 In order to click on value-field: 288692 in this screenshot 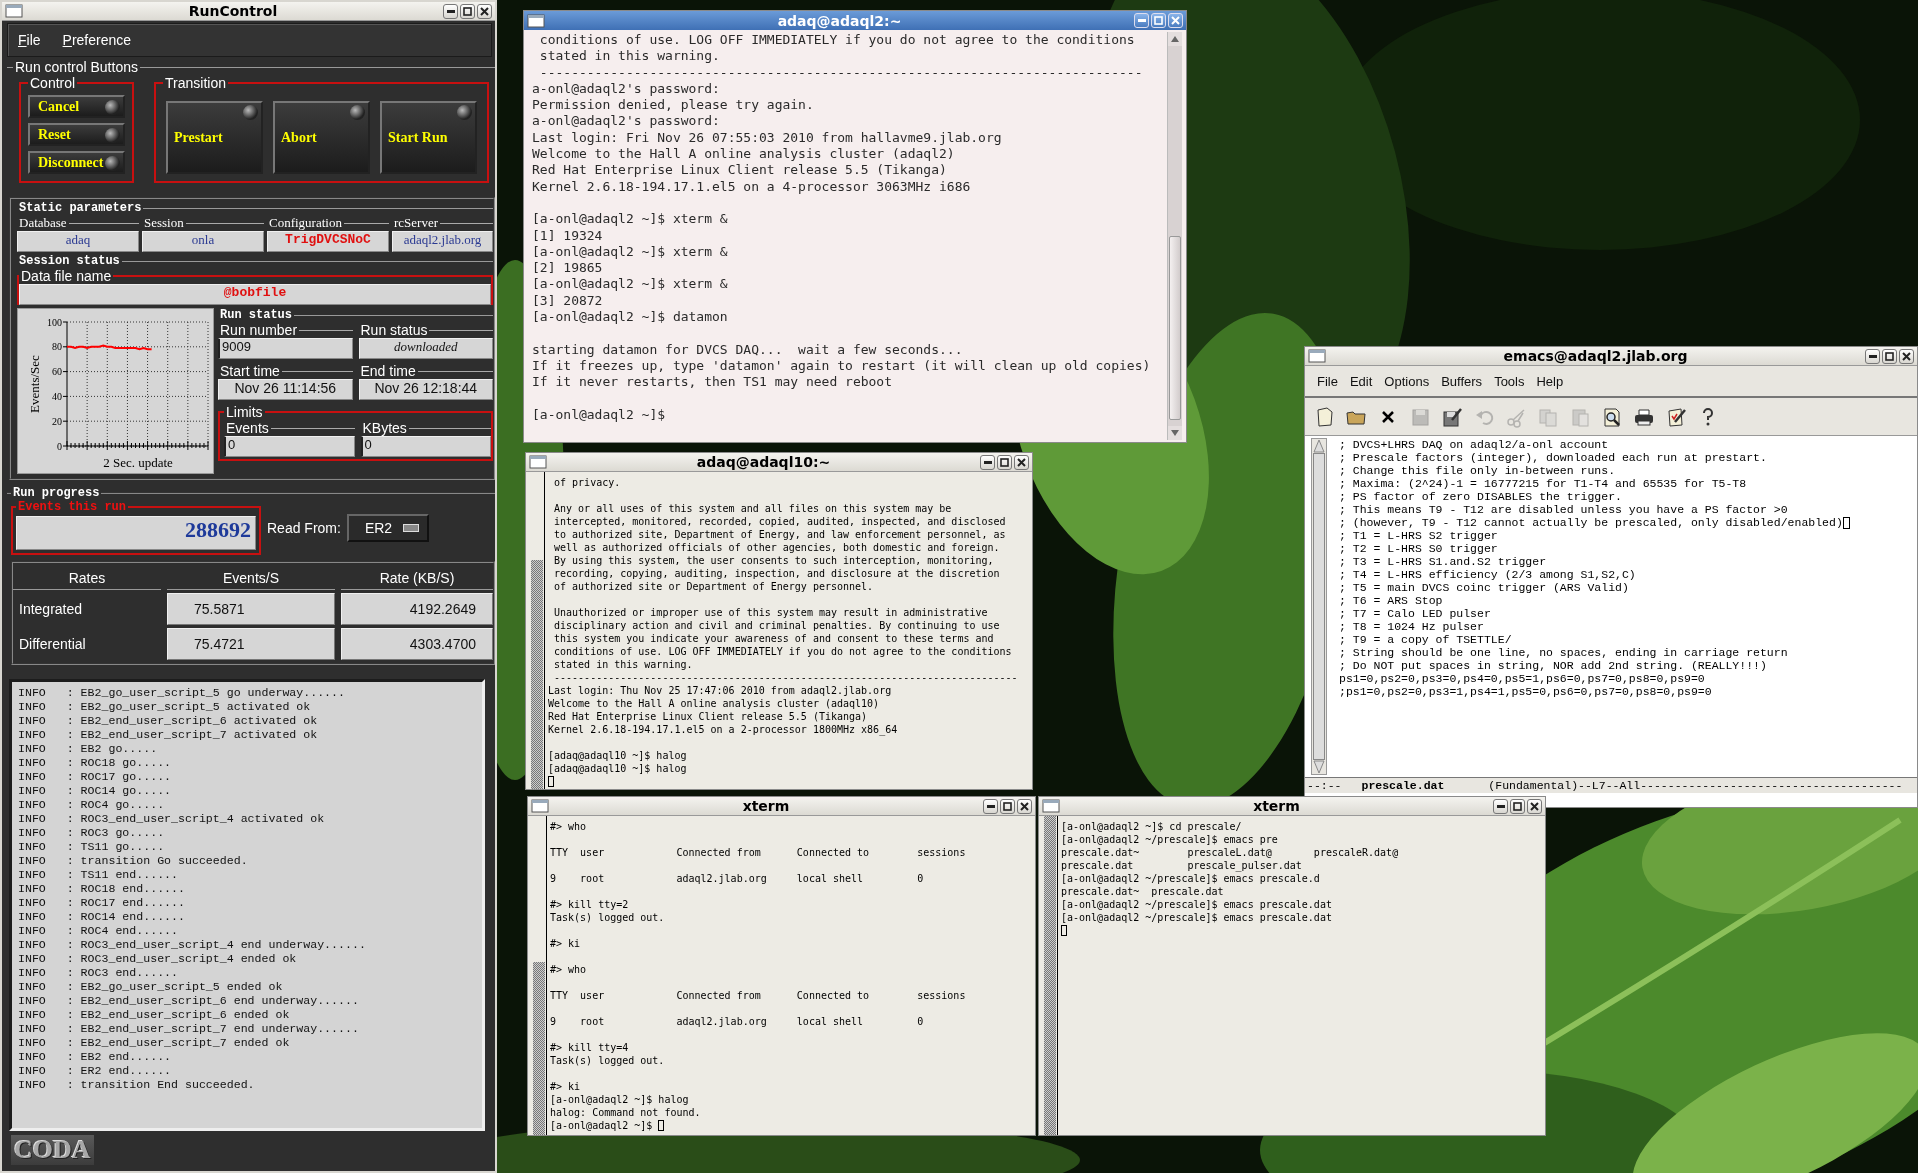, I will do `click(136, 533)`.